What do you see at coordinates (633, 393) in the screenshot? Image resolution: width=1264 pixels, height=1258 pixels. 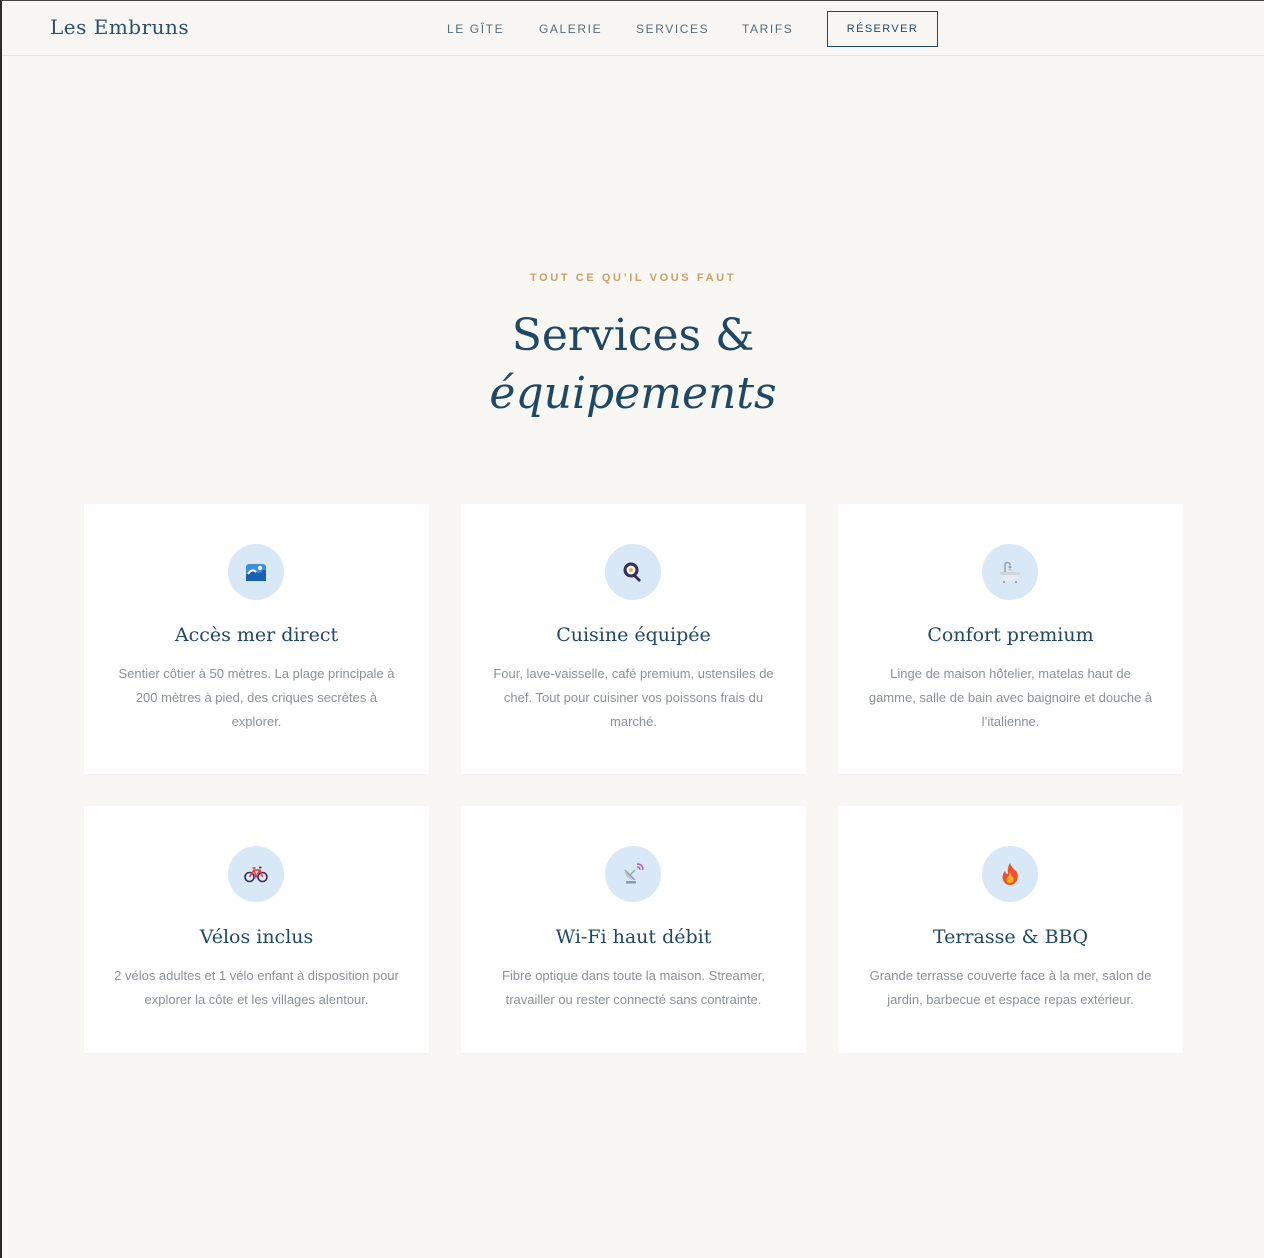 I see `section-title-line2: équipements` at bounding box center [633, 393].